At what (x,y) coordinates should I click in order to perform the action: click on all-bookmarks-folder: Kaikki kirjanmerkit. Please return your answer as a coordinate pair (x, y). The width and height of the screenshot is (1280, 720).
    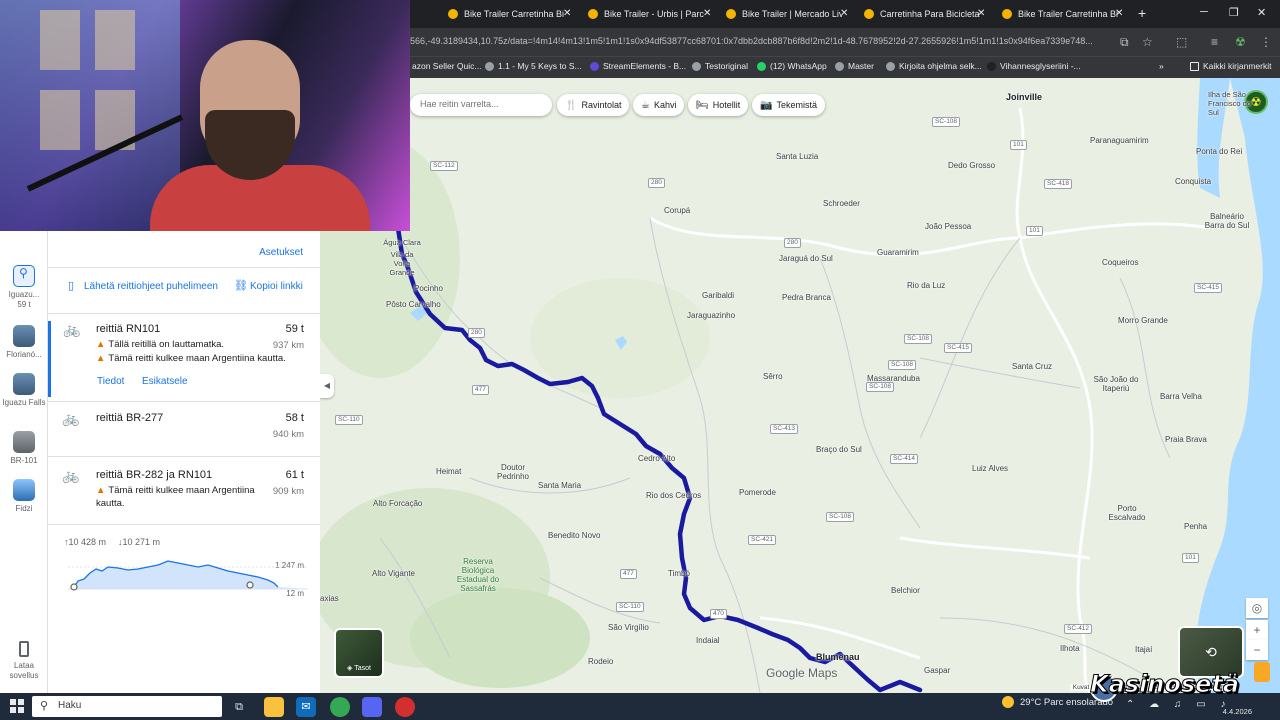
    Looking at the image, I should click on (1231, 66).